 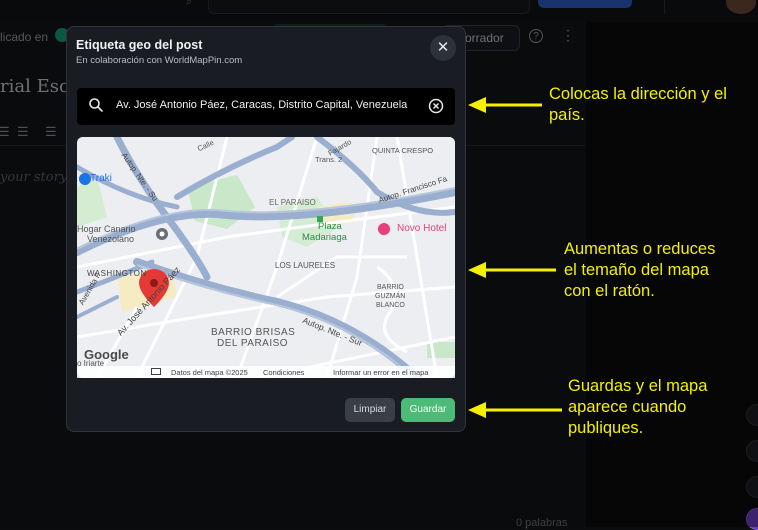 What do you see at coordinates (370, 410) in the screenshot?
I see `clear-button: Limpiar` at bounding box center [370, 410].